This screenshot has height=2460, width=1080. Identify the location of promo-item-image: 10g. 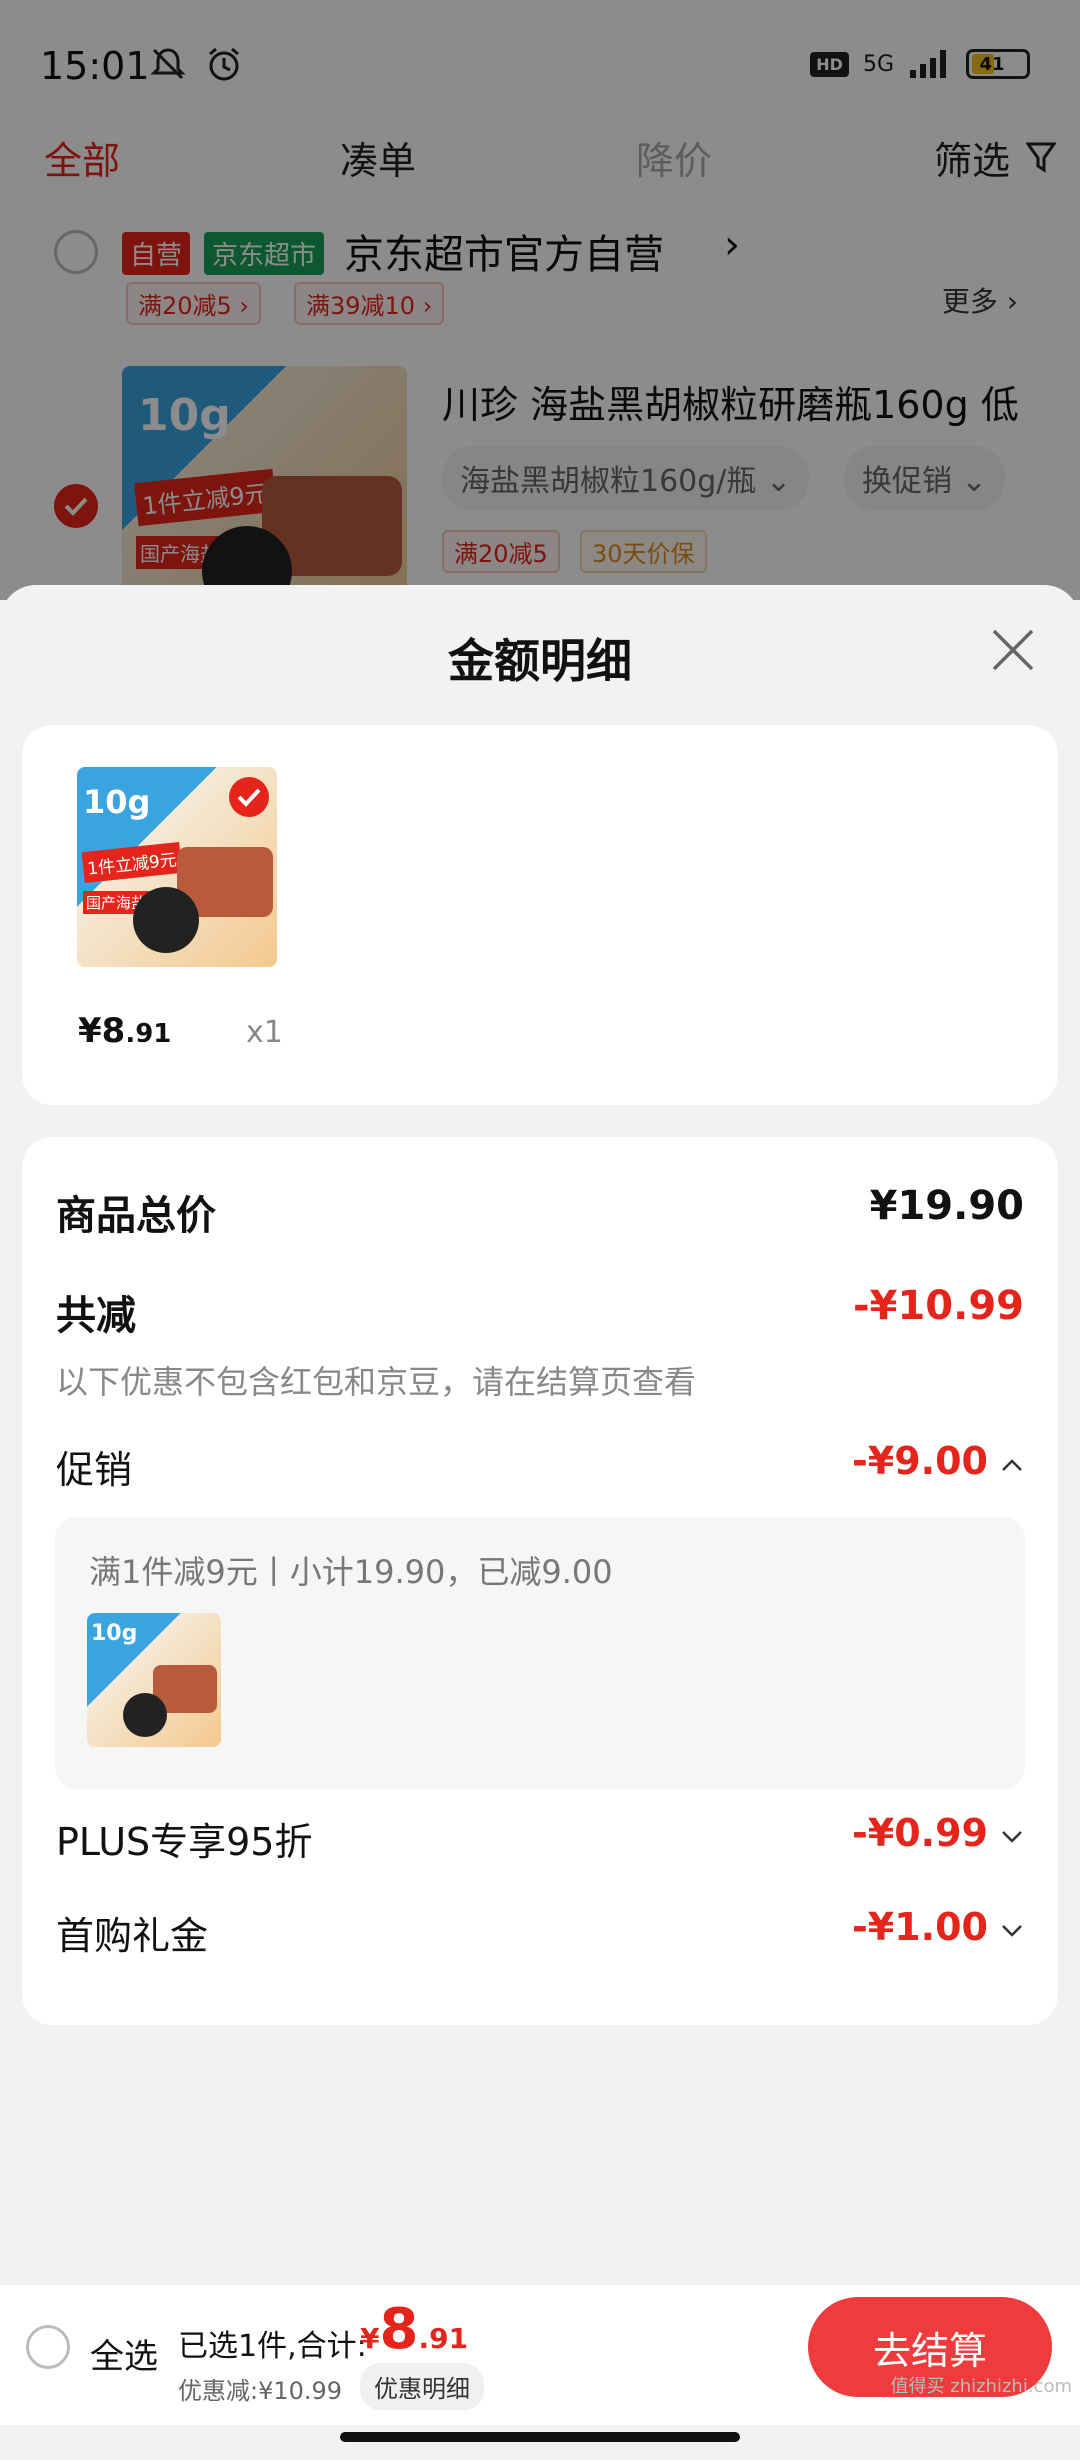
(154, 1680).